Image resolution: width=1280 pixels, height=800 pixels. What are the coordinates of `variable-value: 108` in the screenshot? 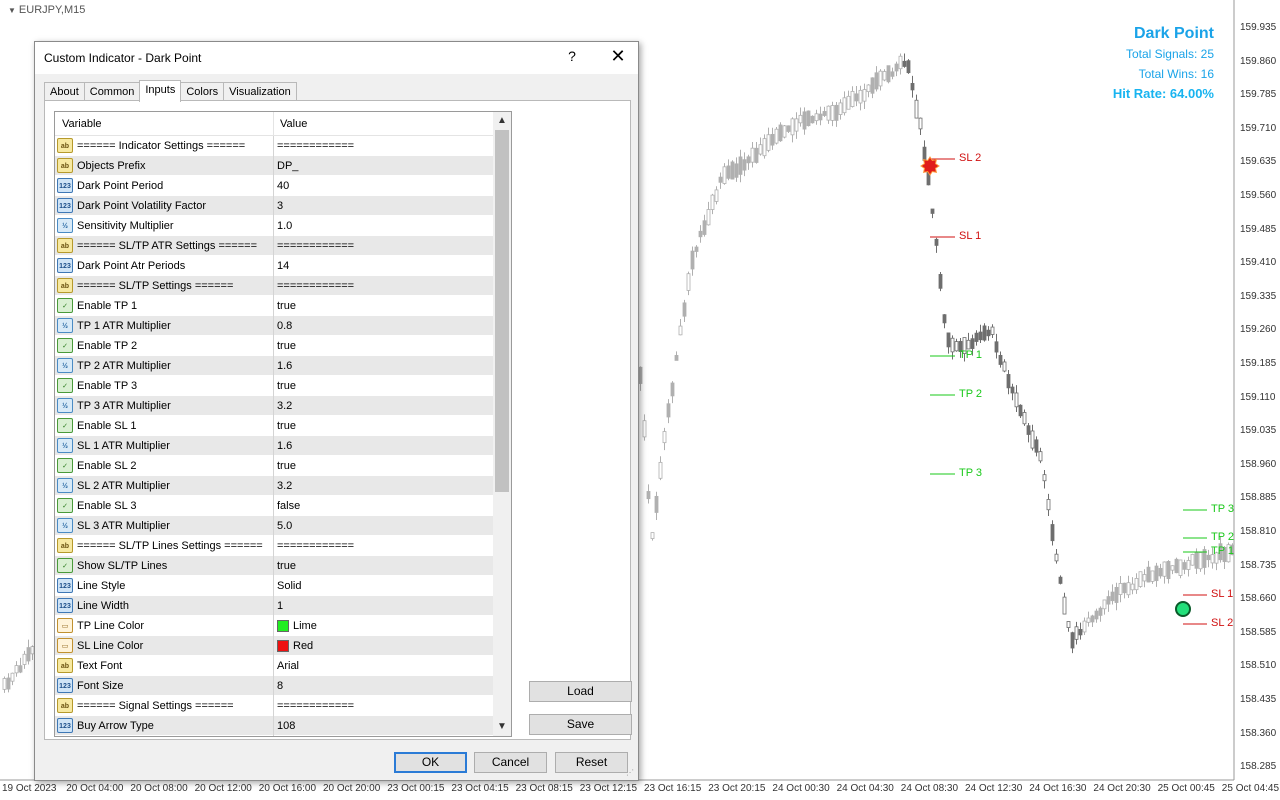 It's located at (286, 726).